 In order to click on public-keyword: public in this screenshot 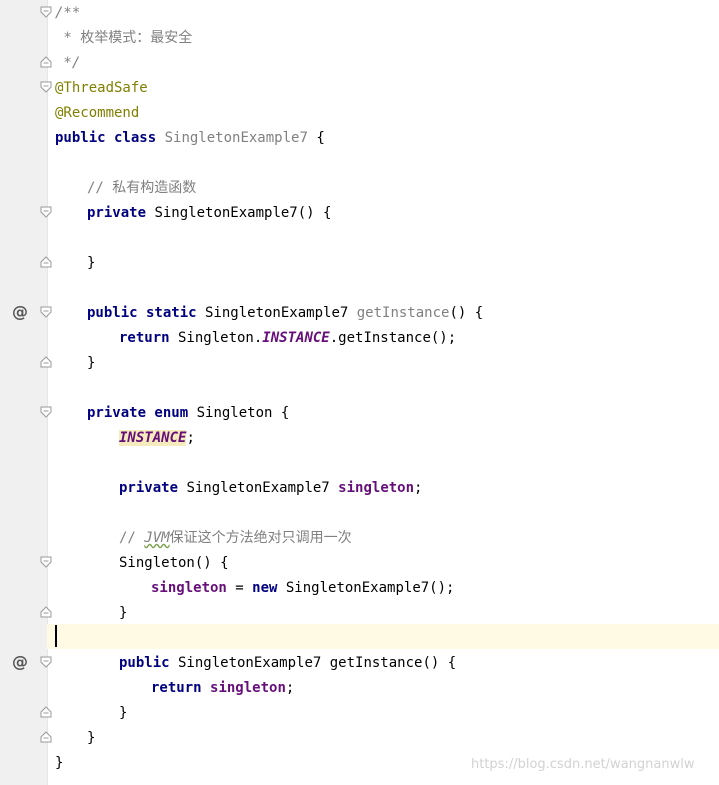, I will do `click(144, 663)`.